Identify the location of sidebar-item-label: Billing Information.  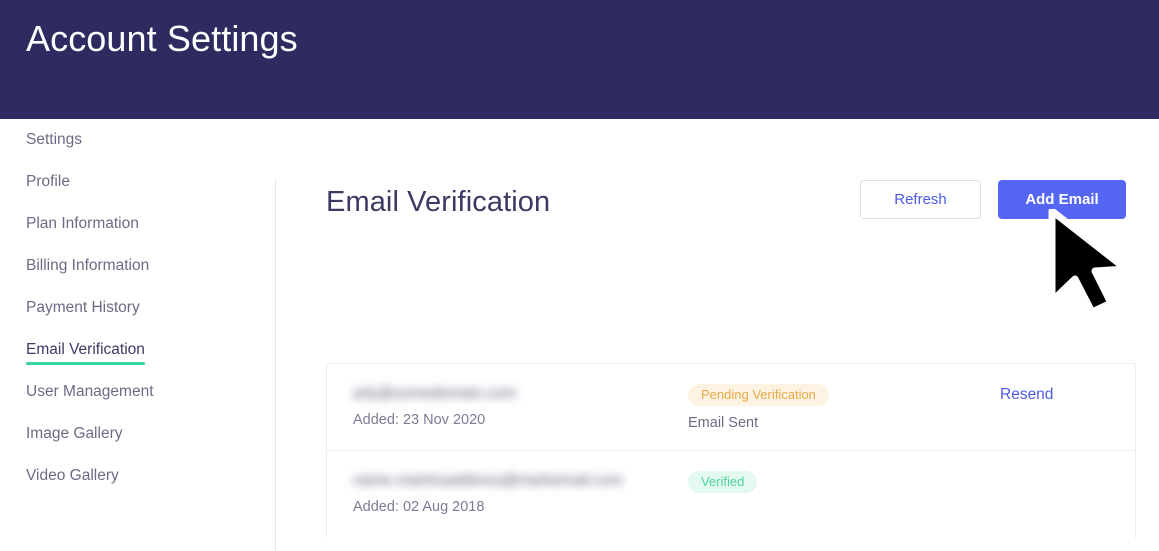
(88, 265).